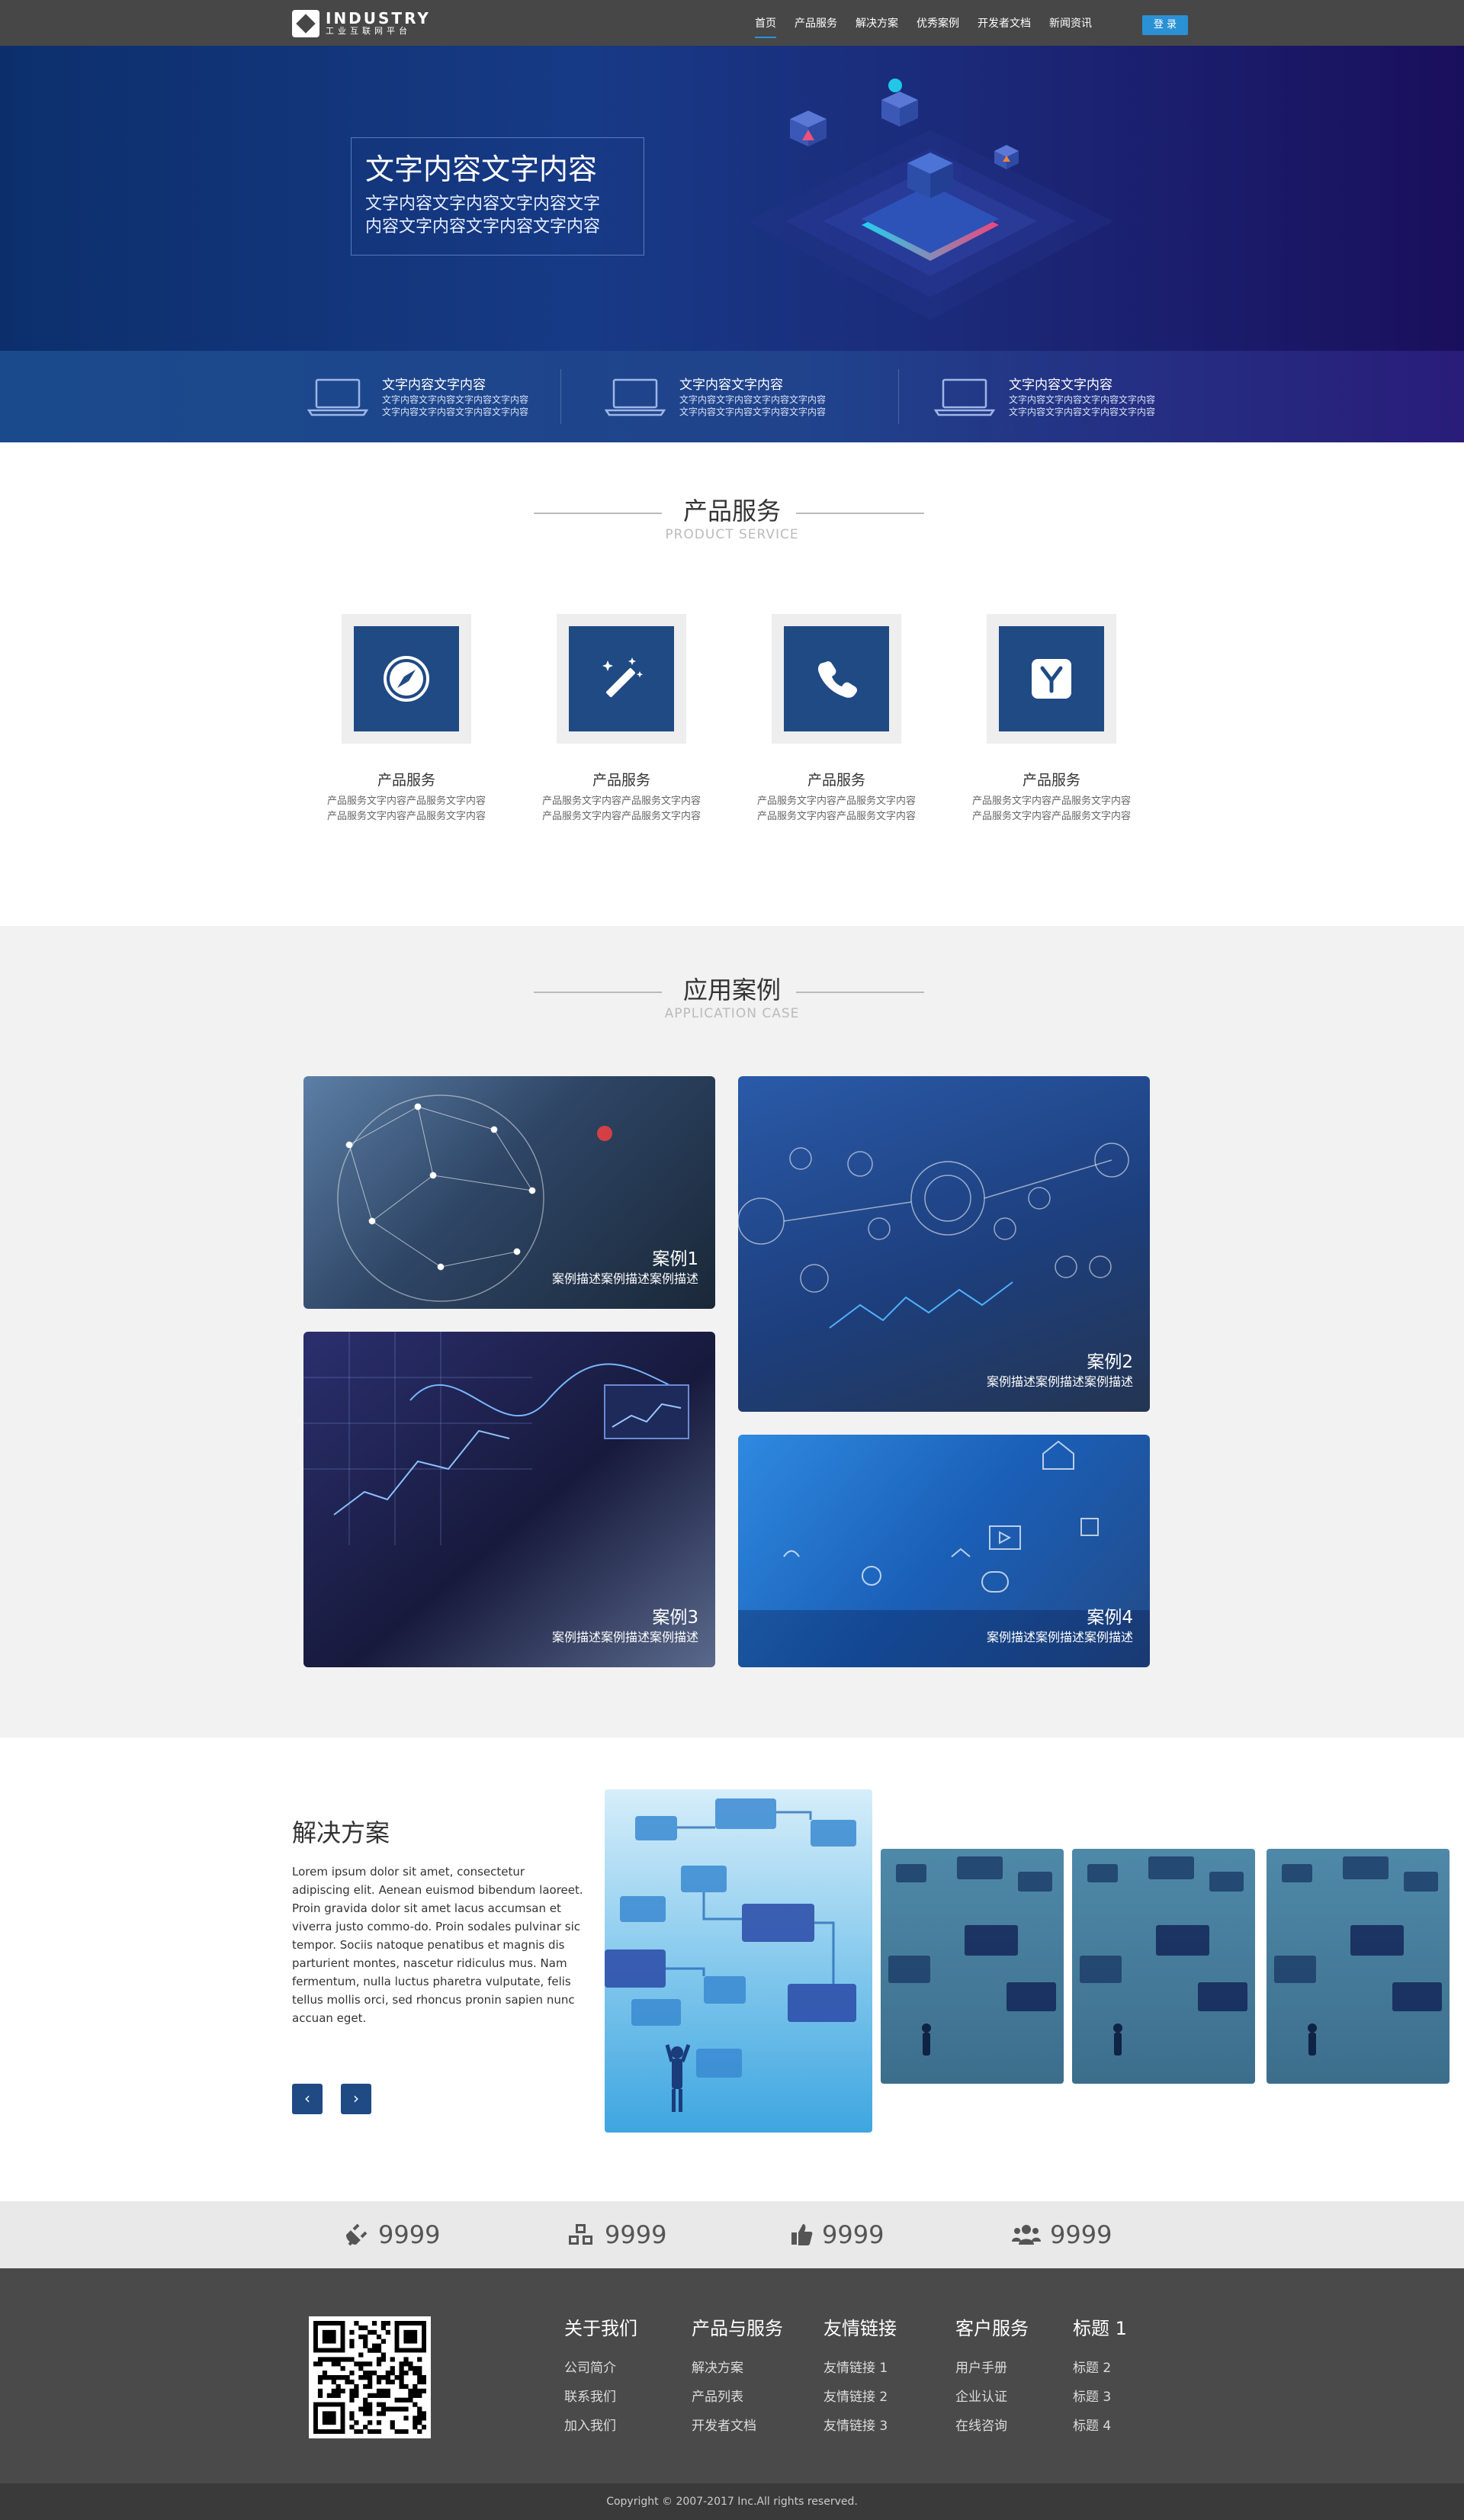  Describe the element at coordinates (1100, 2368) in the screenshot. I see `footer-link: 标题 2` at that location.